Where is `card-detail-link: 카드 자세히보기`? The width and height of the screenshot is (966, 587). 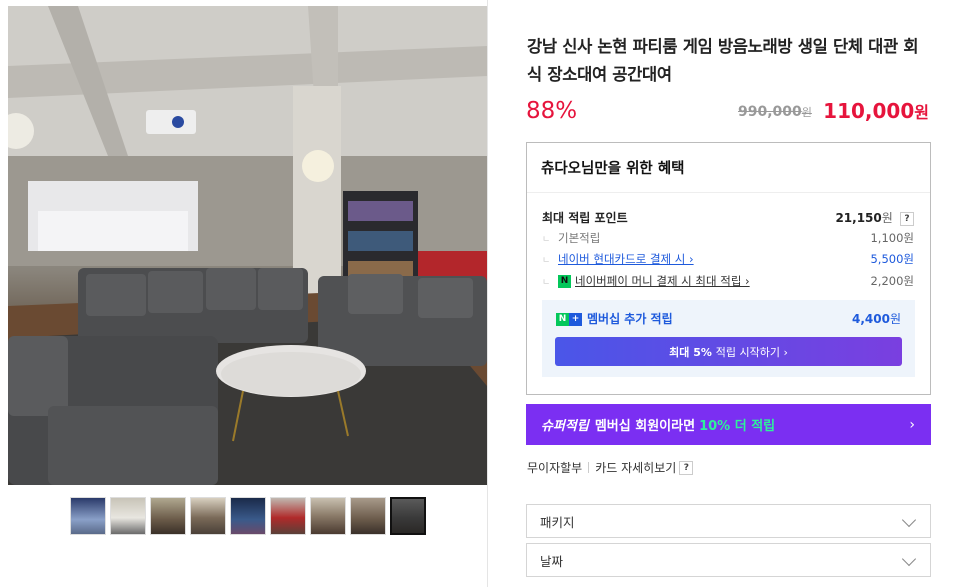
card-detail-link: 카드 자세히보기 is located at coordinates (635, 467).